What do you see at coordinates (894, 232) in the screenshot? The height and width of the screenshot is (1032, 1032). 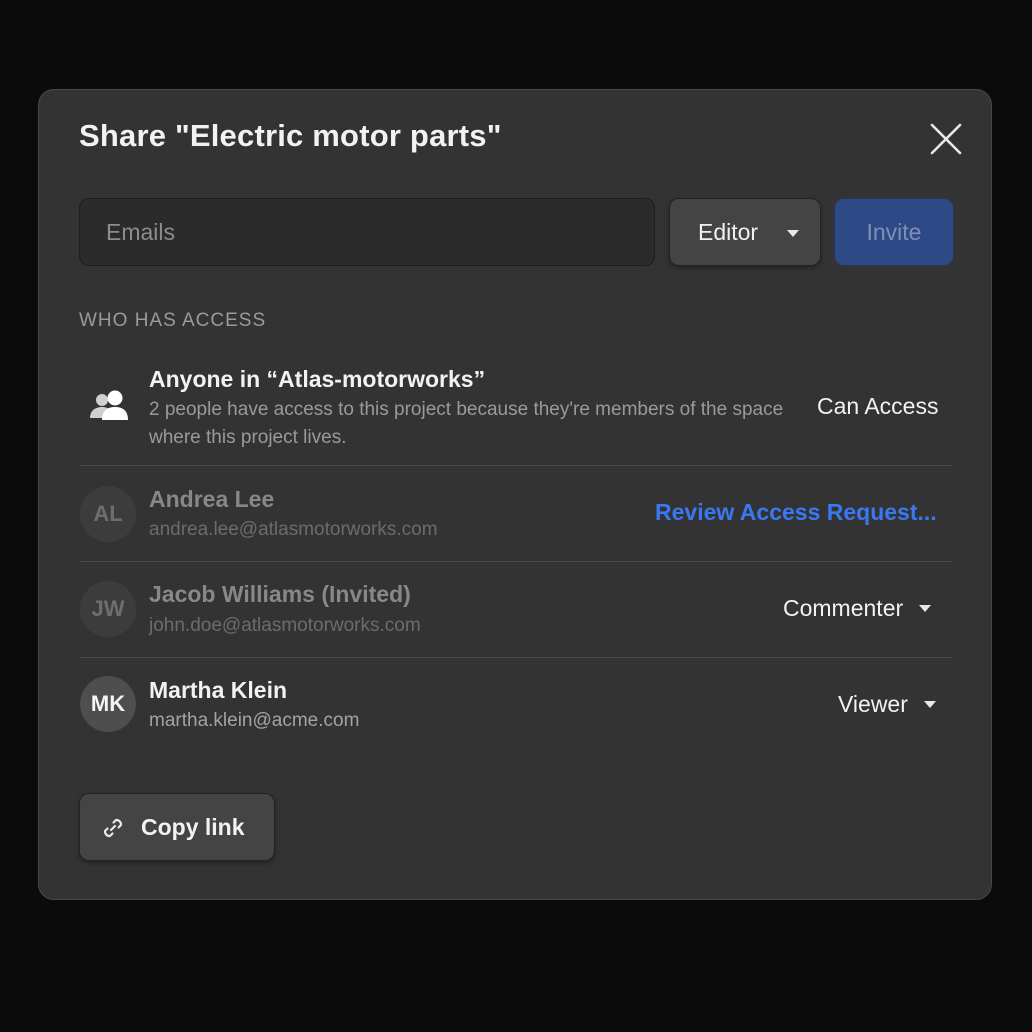 I see `invite-button: Invite` at bounding box center [894, 232].